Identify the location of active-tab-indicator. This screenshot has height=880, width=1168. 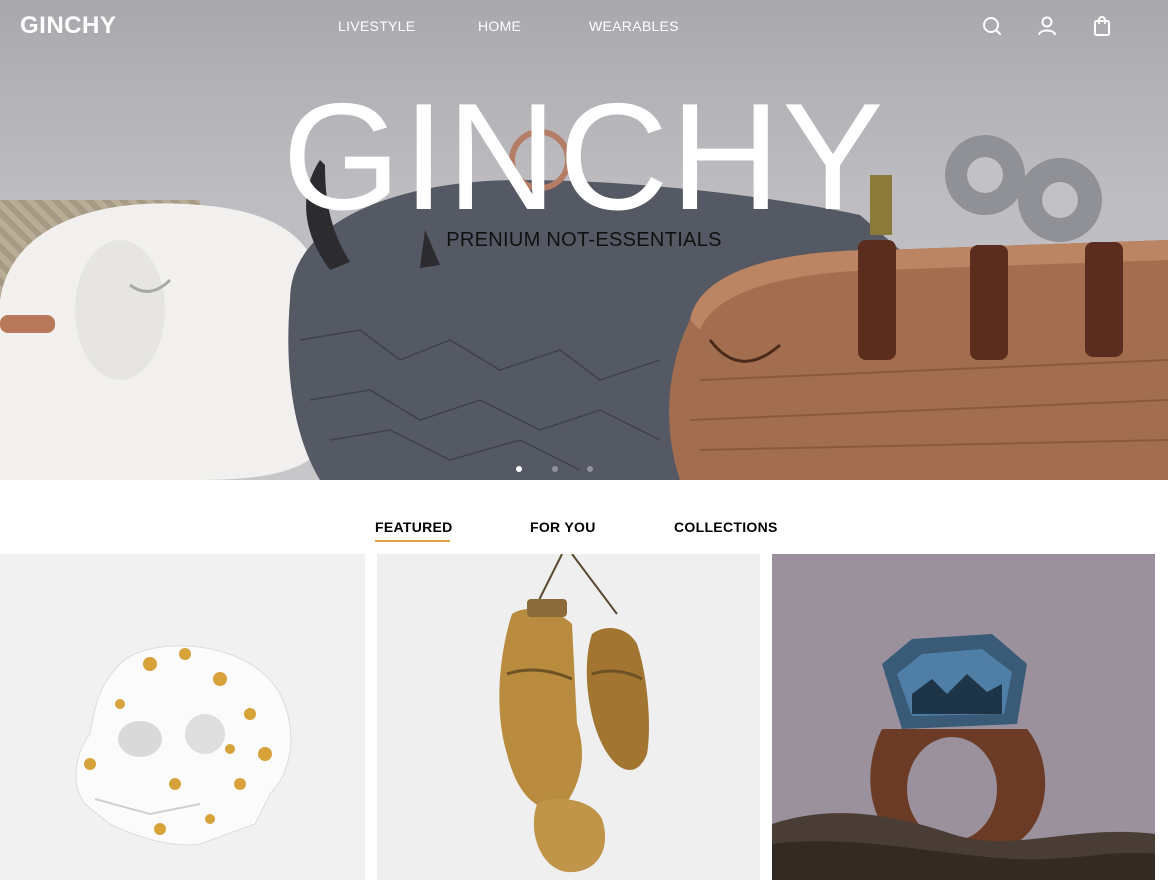
(412, 541).